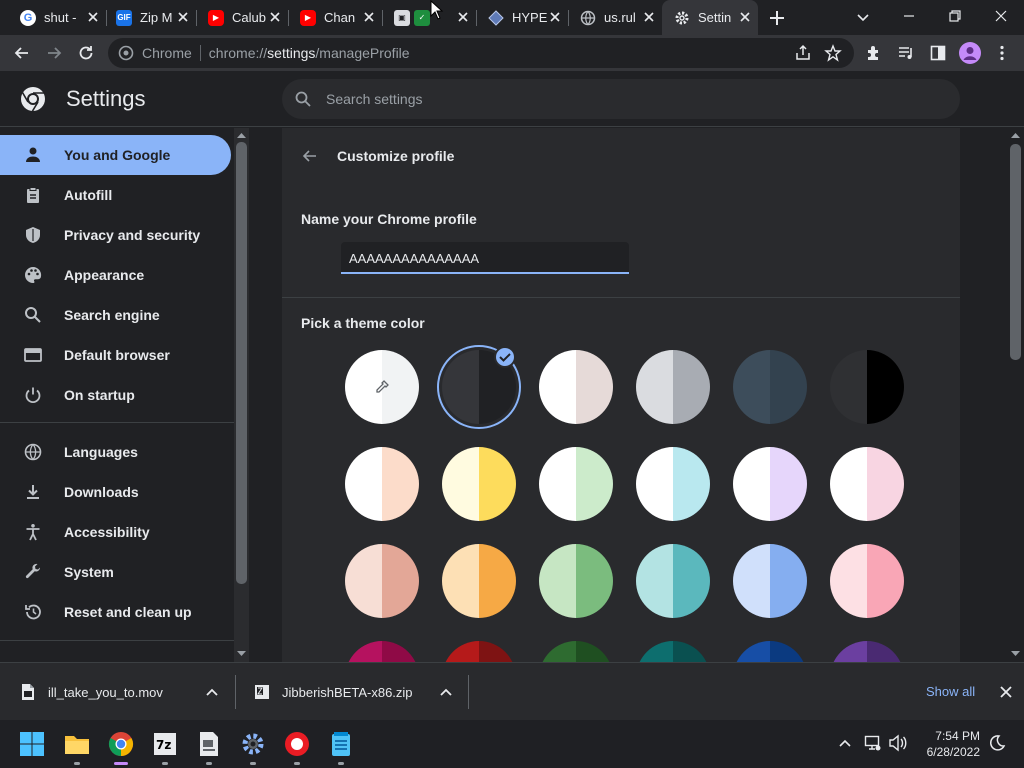  What do you see at coordinates (115, 612) in the screenshot?
I see `sidebar-item-reset: Reset and clean up` at bounding box center [115, 612].